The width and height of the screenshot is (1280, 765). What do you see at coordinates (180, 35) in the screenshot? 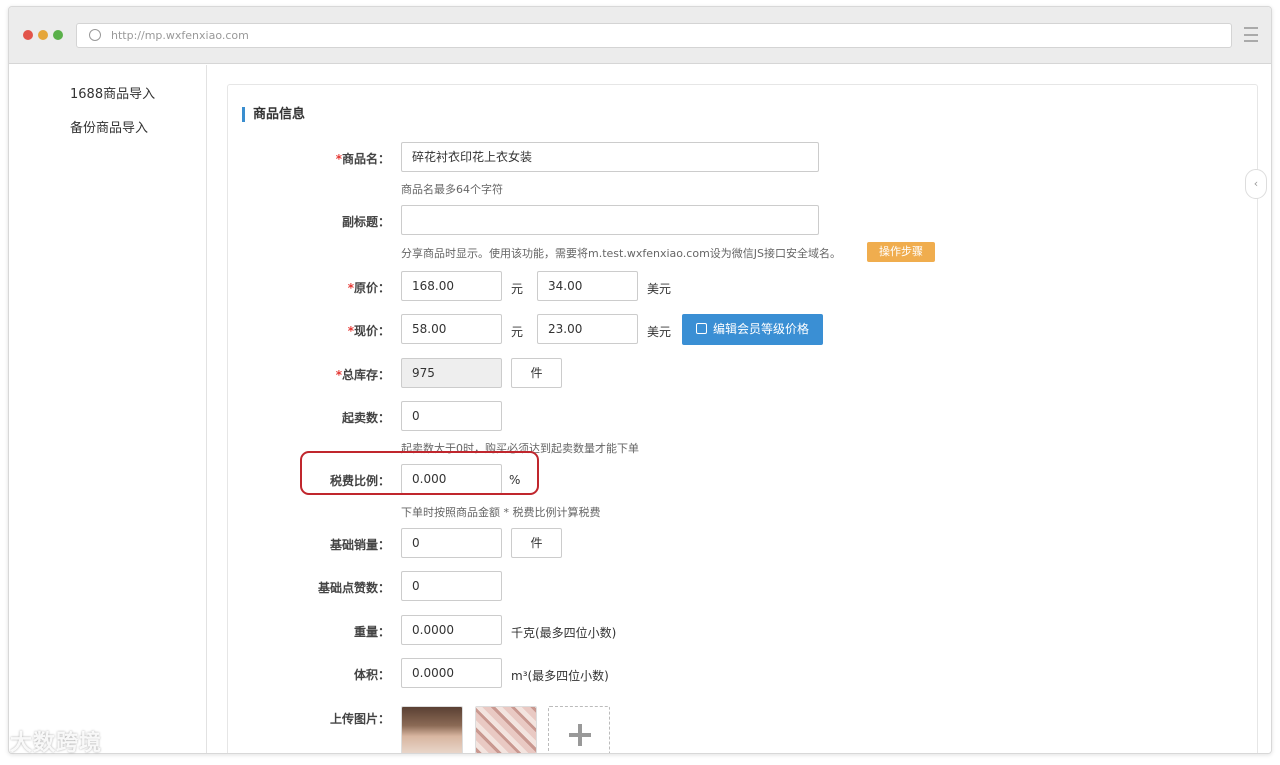
I see `address-url: http://mp.wxfenxiao.com` at bounding box center [180, 35].